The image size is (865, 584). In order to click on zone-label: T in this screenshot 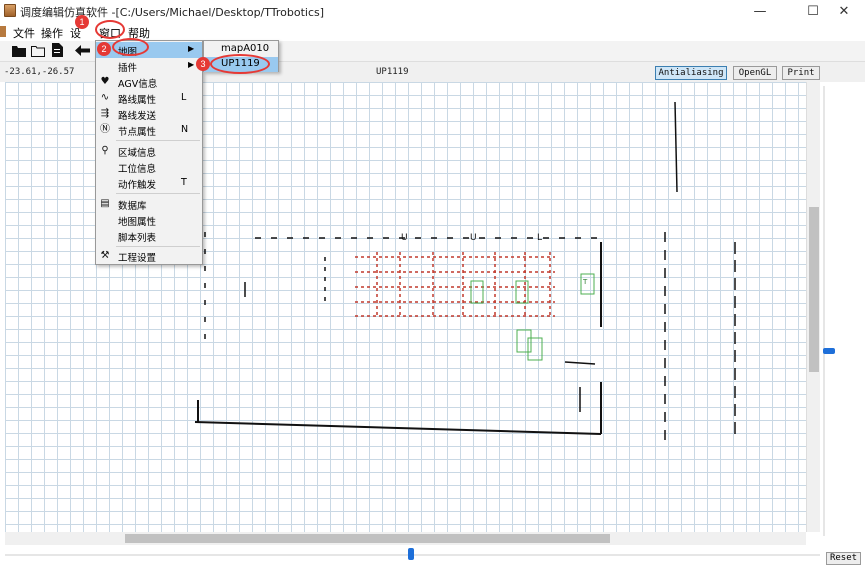, I will do `click(585, 282)`.